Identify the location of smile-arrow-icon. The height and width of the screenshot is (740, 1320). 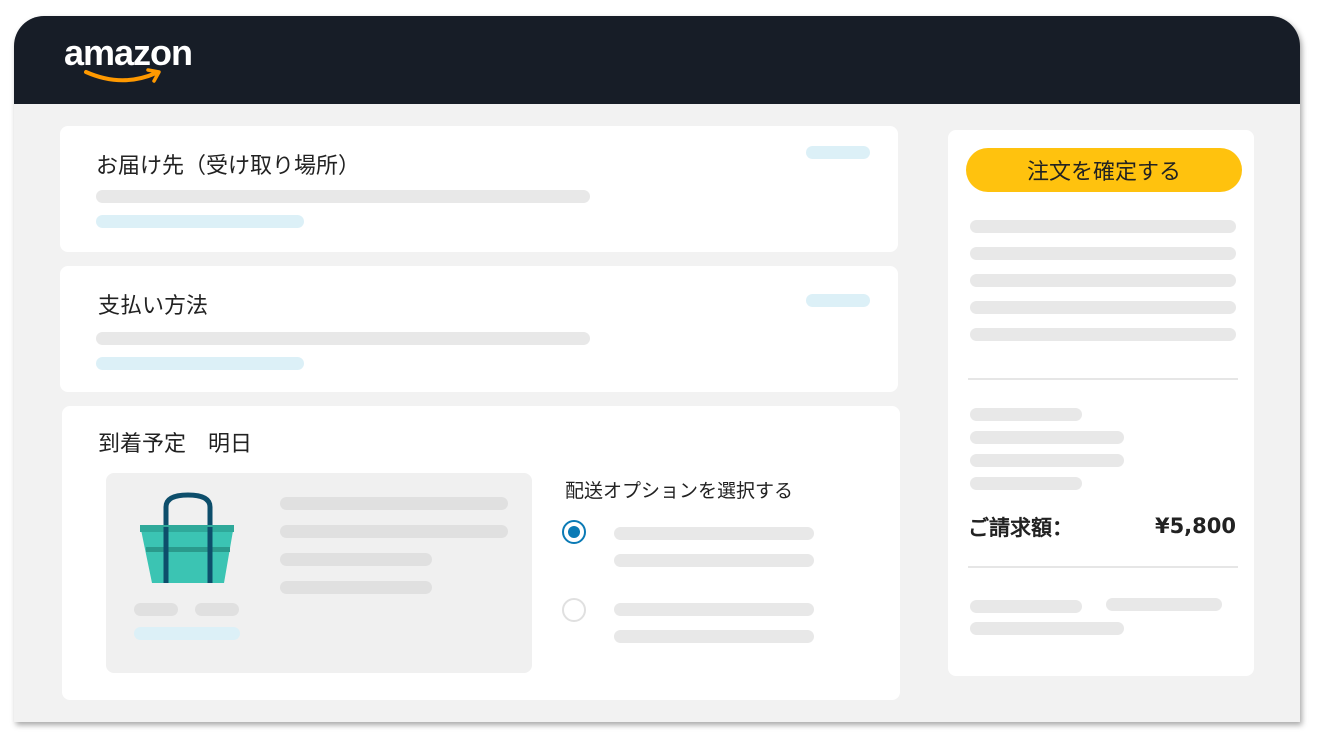
(122, 75).